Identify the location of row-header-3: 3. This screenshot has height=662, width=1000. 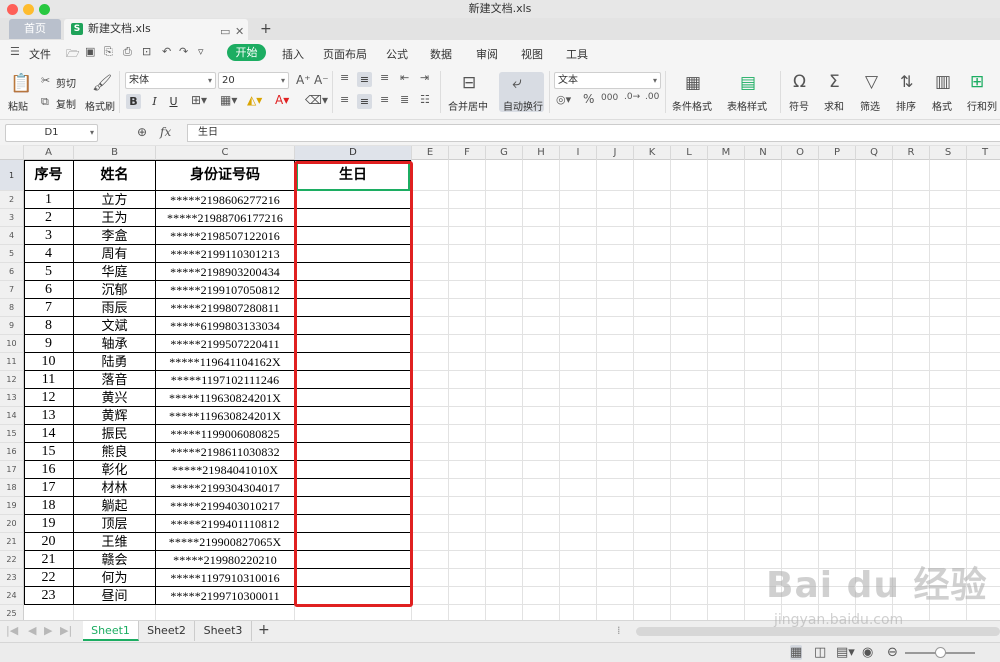
(12, 218).